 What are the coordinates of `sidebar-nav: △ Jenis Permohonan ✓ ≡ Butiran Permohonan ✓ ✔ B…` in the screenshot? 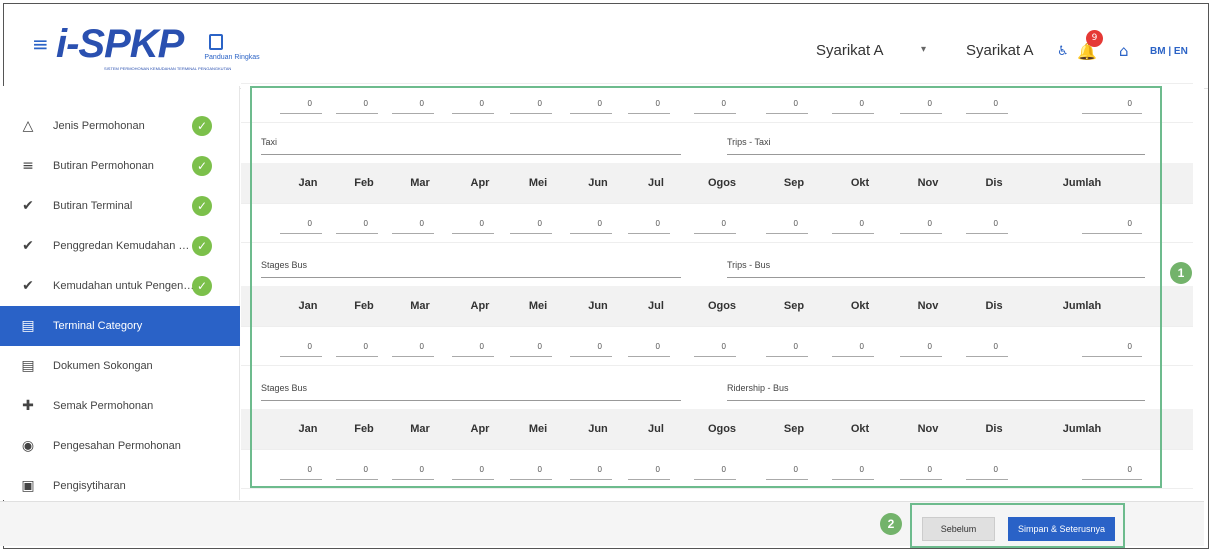 It's located at (120, 293).